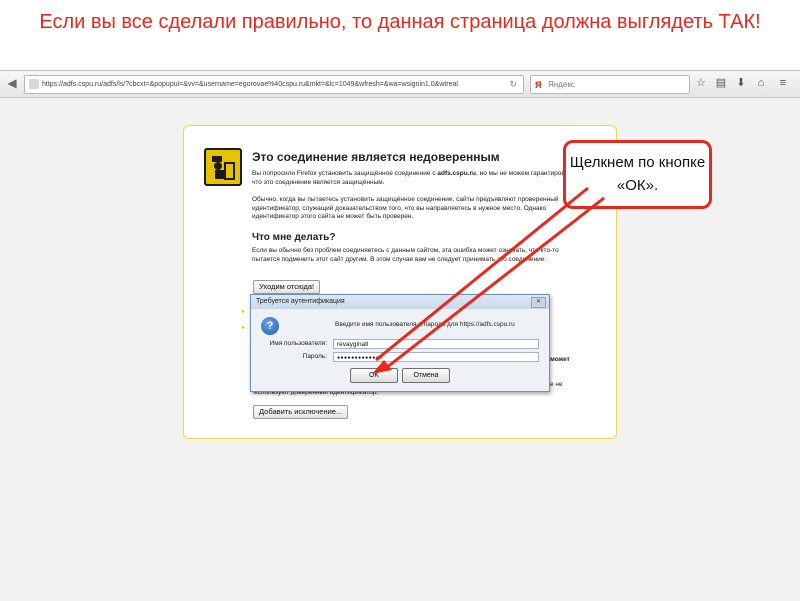  Describe the element at coordinates (382, 367) in the screenshot. I see `arrow-head-icon` at that location.